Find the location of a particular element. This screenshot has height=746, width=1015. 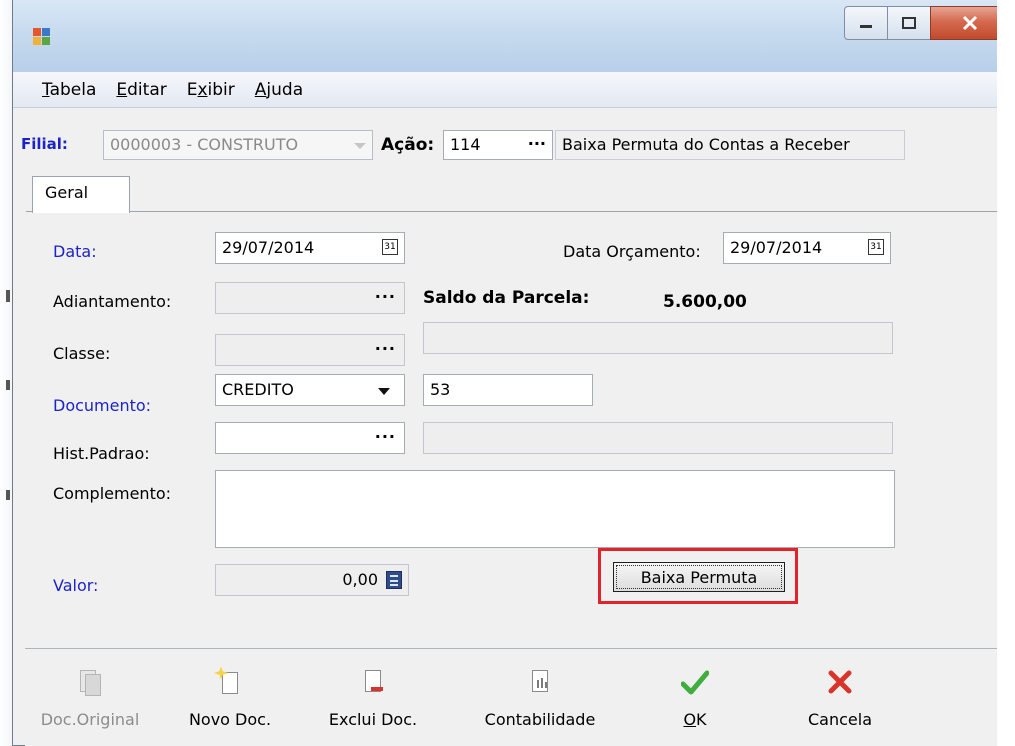

complemento-textarea is located at coordinates (555, 509).